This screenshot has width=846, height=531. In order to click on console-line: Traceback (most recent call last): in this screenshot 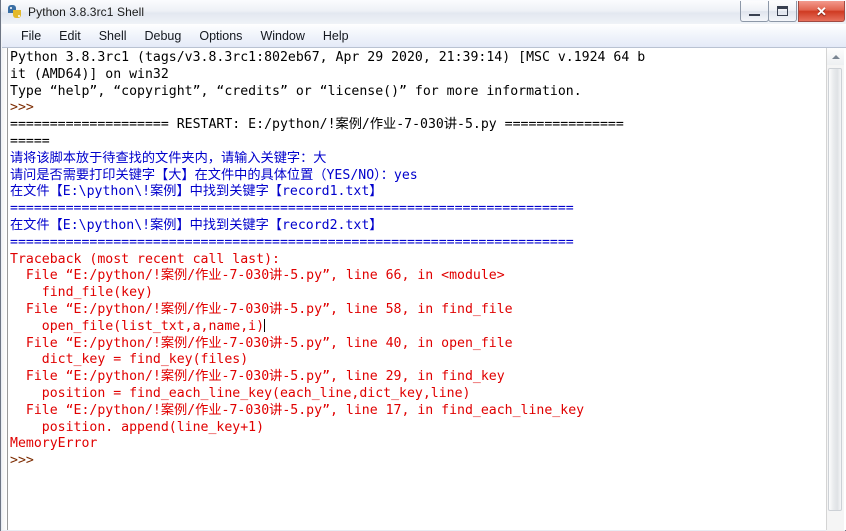, I will do `click(145, 259)`.